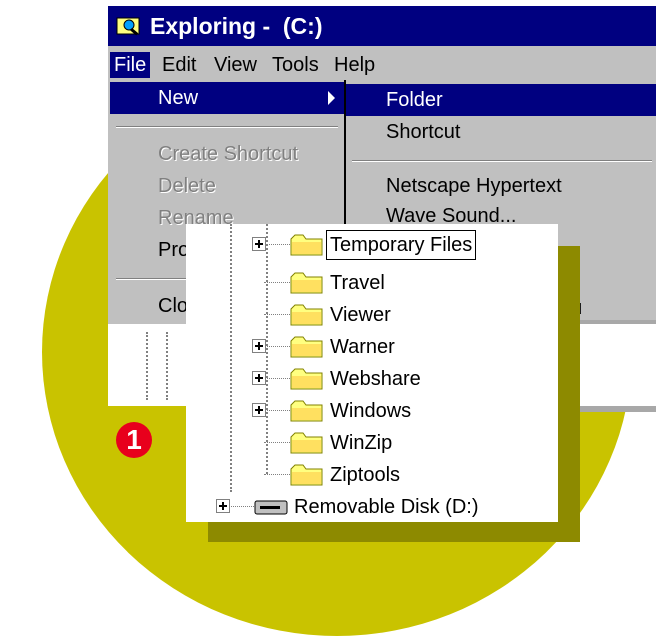  Describe the element at coordinates (361, 443) in the screenshot. I see `tree-item-label: WinZip` at that location.